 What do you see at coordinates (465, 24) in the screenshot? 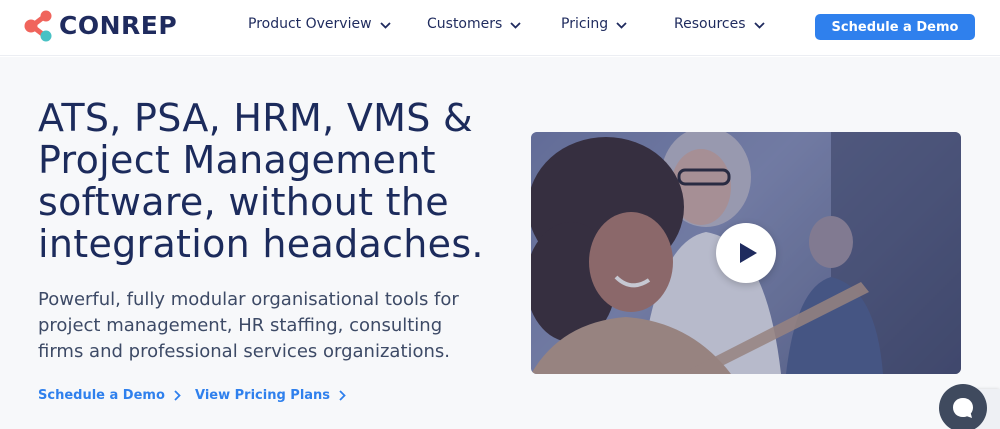
I see `nav-label: Customers` at bounding box center [465, 24].